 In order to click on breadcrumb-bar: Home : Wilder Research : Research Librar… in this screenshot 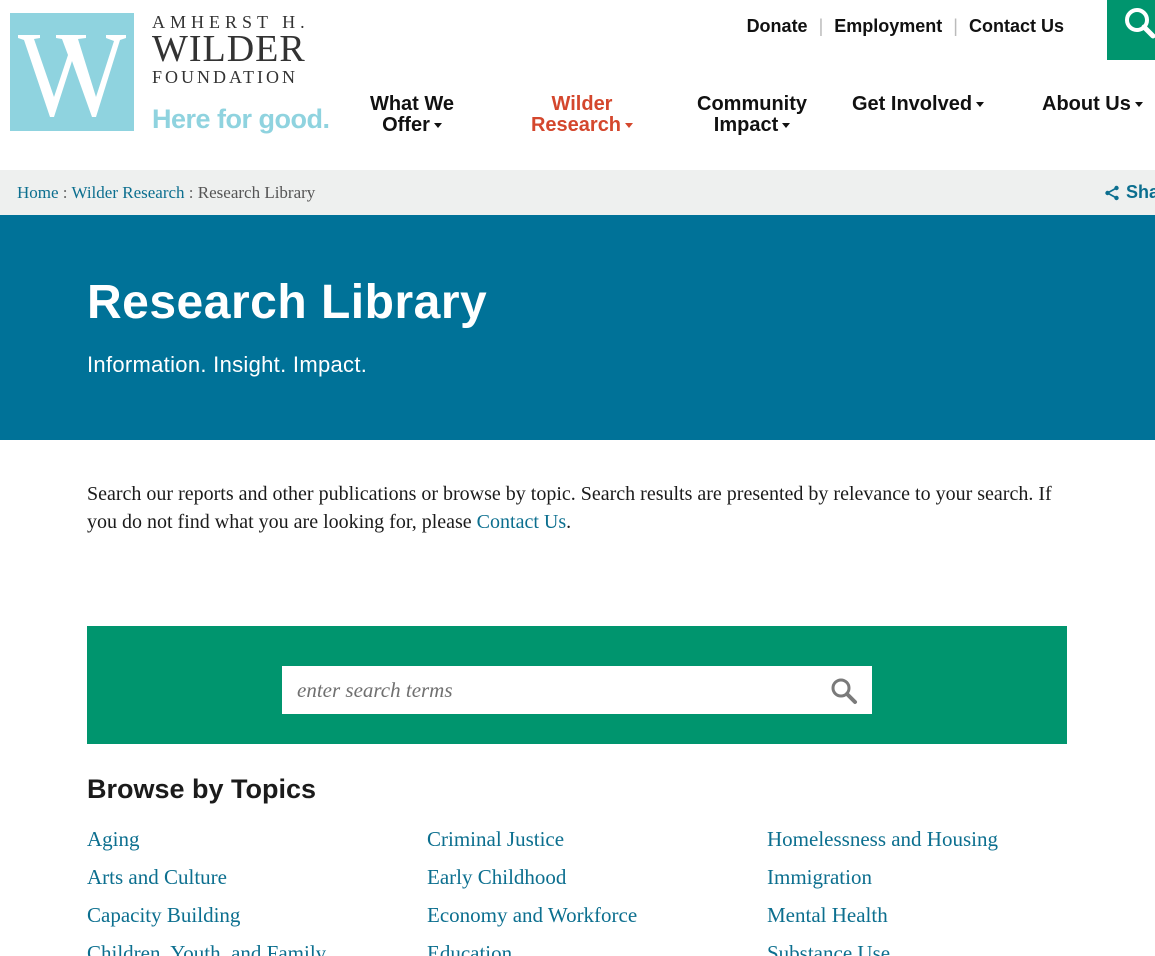, I will do `click(577, 192)`.